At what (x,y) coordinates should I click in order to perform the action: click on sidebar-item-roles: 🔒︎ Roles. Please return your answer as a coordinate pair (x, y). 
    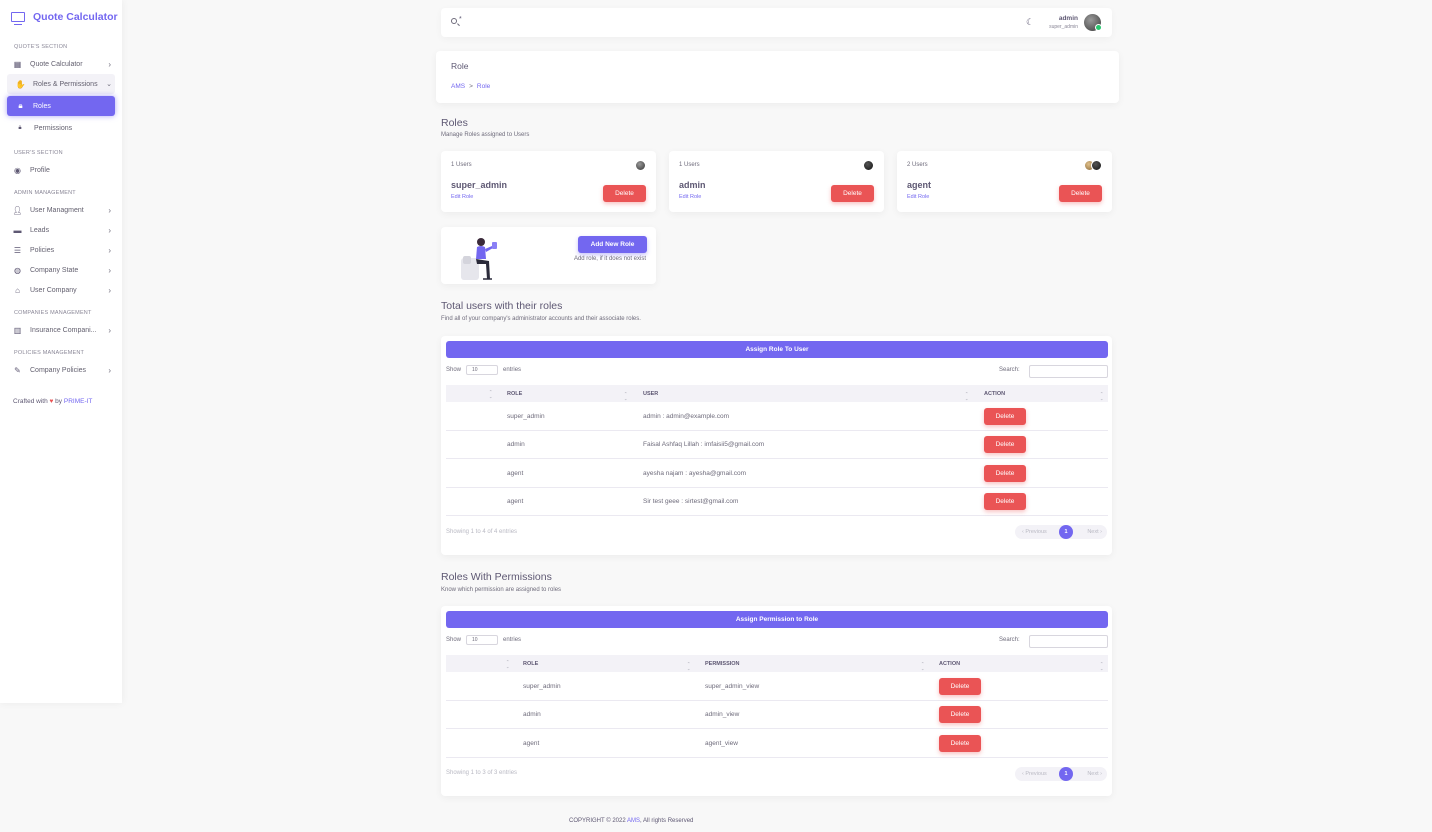
    Looking at the image, I should click on (61, 106).